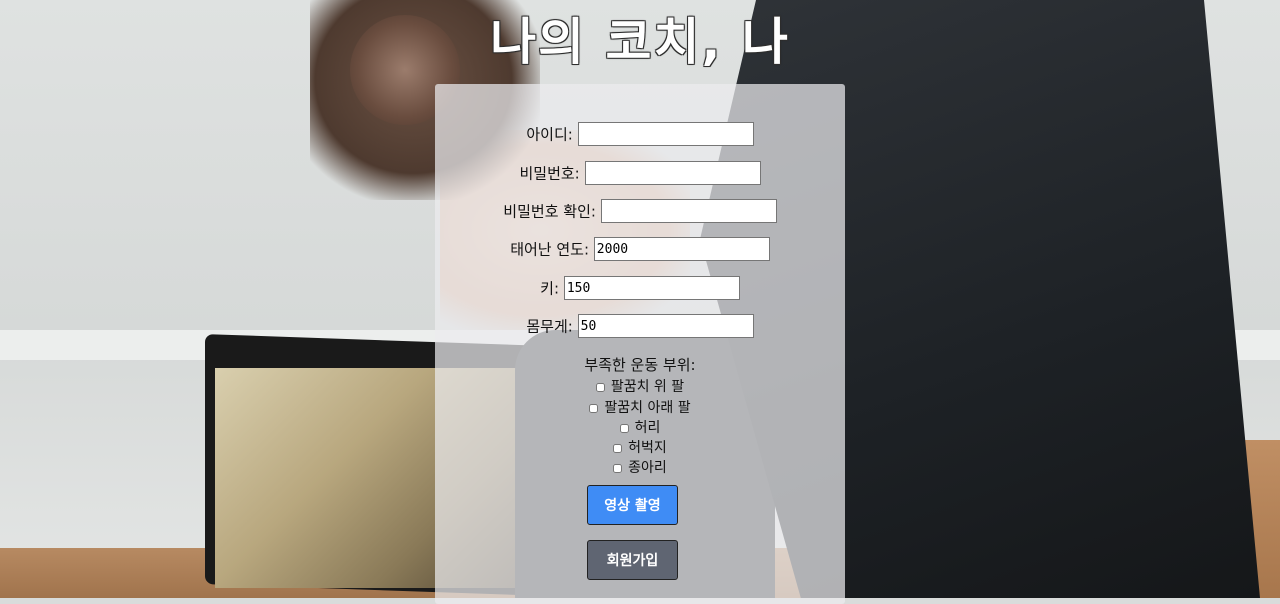  I want to click on password-label: 비밀번호:, so click(549, 173).